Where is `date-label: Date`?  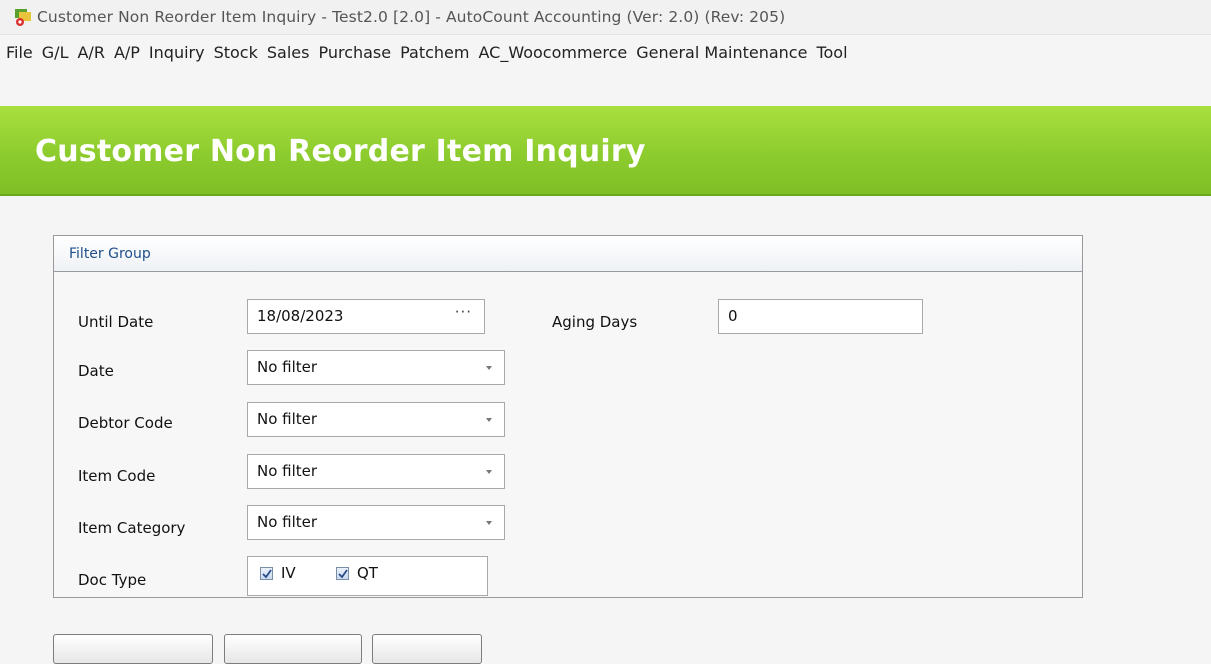 date-label: Date is located at coordinates (96, 371).